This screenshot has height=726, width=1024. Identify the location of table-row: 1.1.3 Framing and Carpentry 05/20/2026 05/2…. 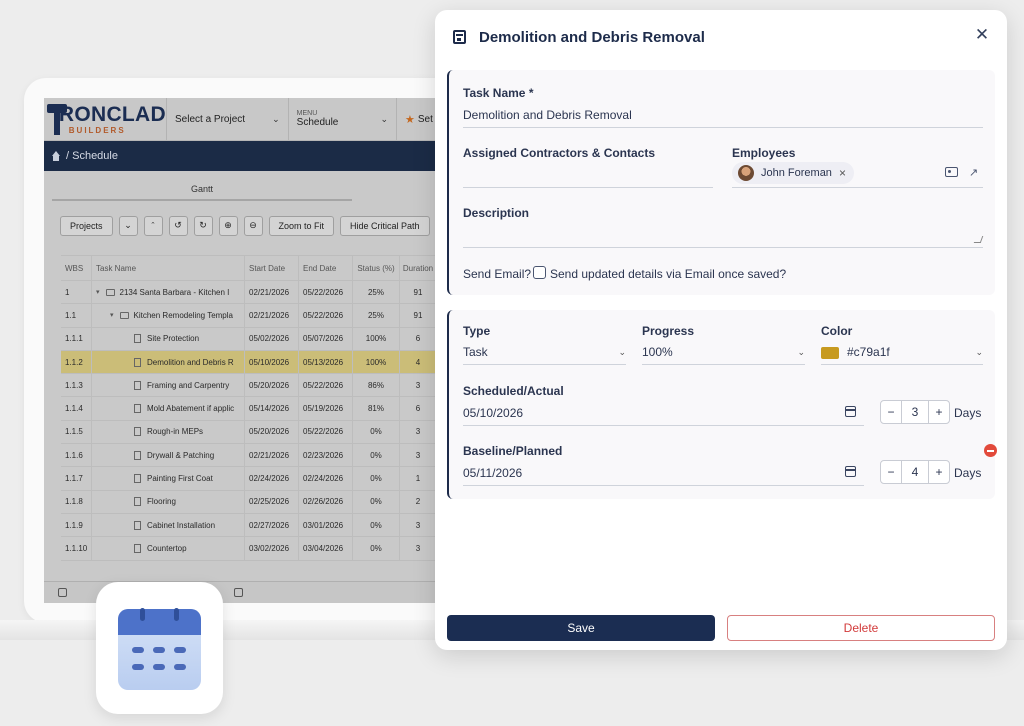
(248, 386).